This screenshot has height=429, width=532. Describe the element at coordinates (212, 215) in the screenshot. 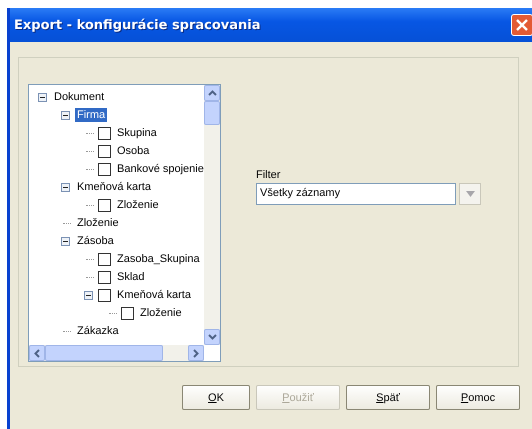

I see `vertical-scrollbar` at that location.